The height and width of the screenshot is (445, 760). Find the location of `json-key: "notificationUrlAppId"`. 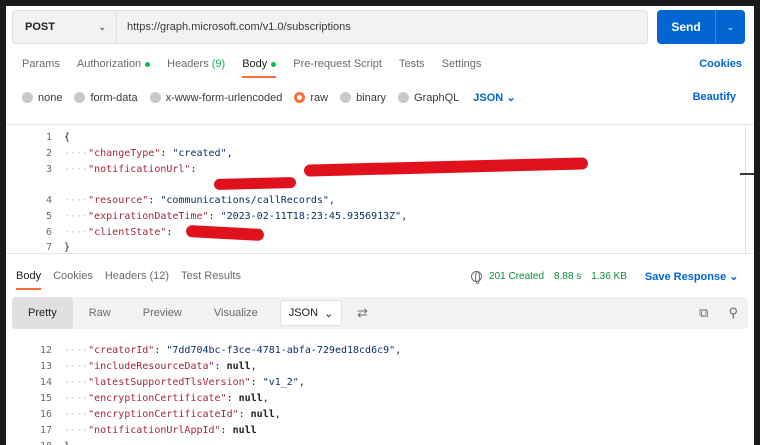

json-key: "notificationUrlAppId" is located at coordinates (154, 430).